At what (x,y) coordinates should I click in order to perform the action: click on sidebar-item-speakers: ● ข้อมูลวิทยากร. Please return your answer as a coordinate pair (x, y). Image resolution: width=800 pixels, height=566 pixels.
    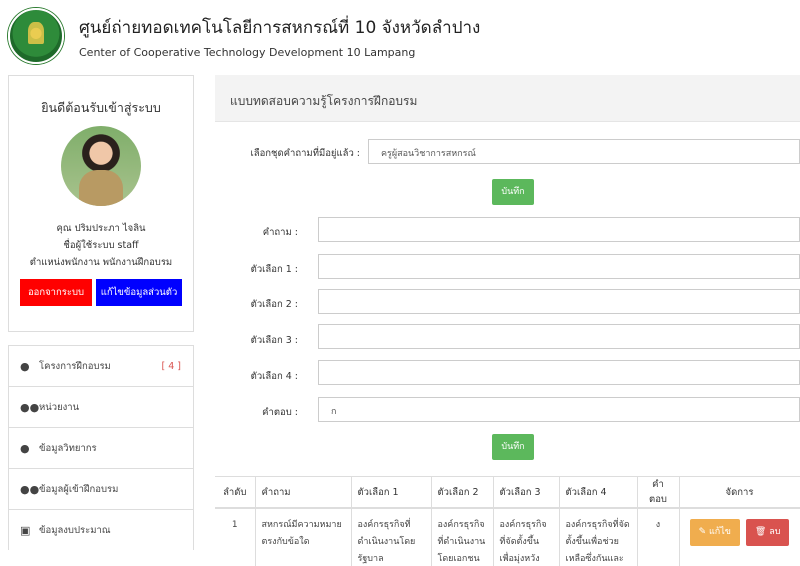
    Looking at the image, I should click on (101, 447).